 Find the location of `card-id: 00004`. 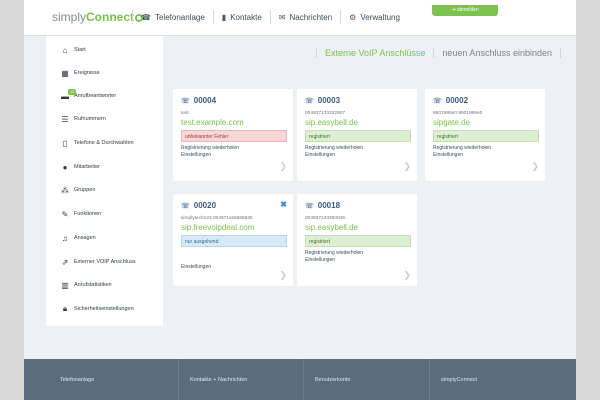

card-id: 00004 is located at coordinates (205, 100).